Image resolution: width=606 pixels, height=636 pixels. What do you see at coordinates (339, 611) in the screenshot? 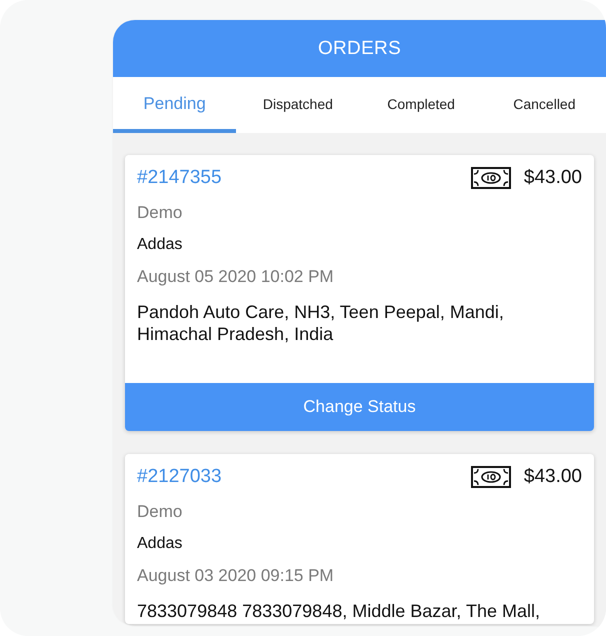
I see `delivery-address: 7833079848 7833079848, Middle Bazar, The Mall,` at bounding box center [339, 611].